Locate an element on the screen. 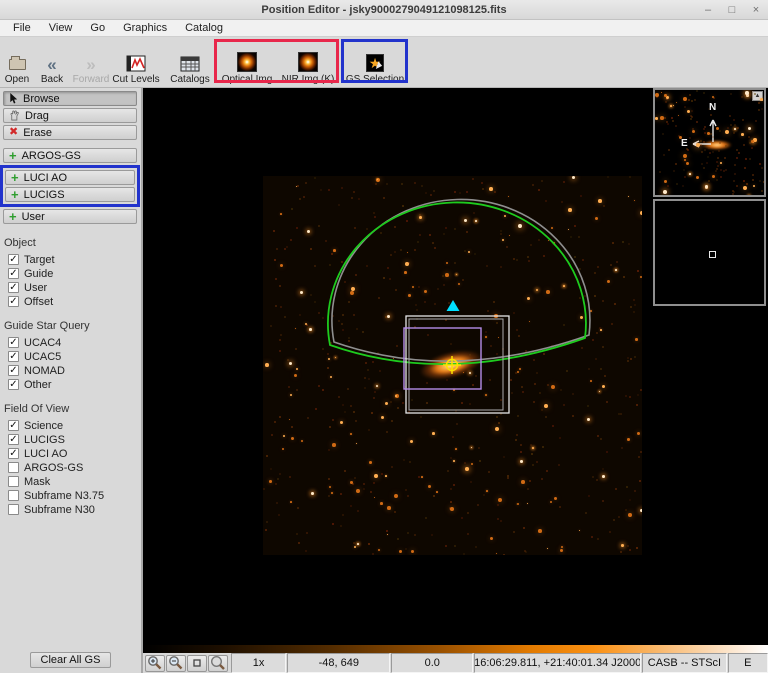 This screenshot has width=768, height=673. checkbox-subframe-n375: Subframe N3.75 is located at coordinates (70, 495).